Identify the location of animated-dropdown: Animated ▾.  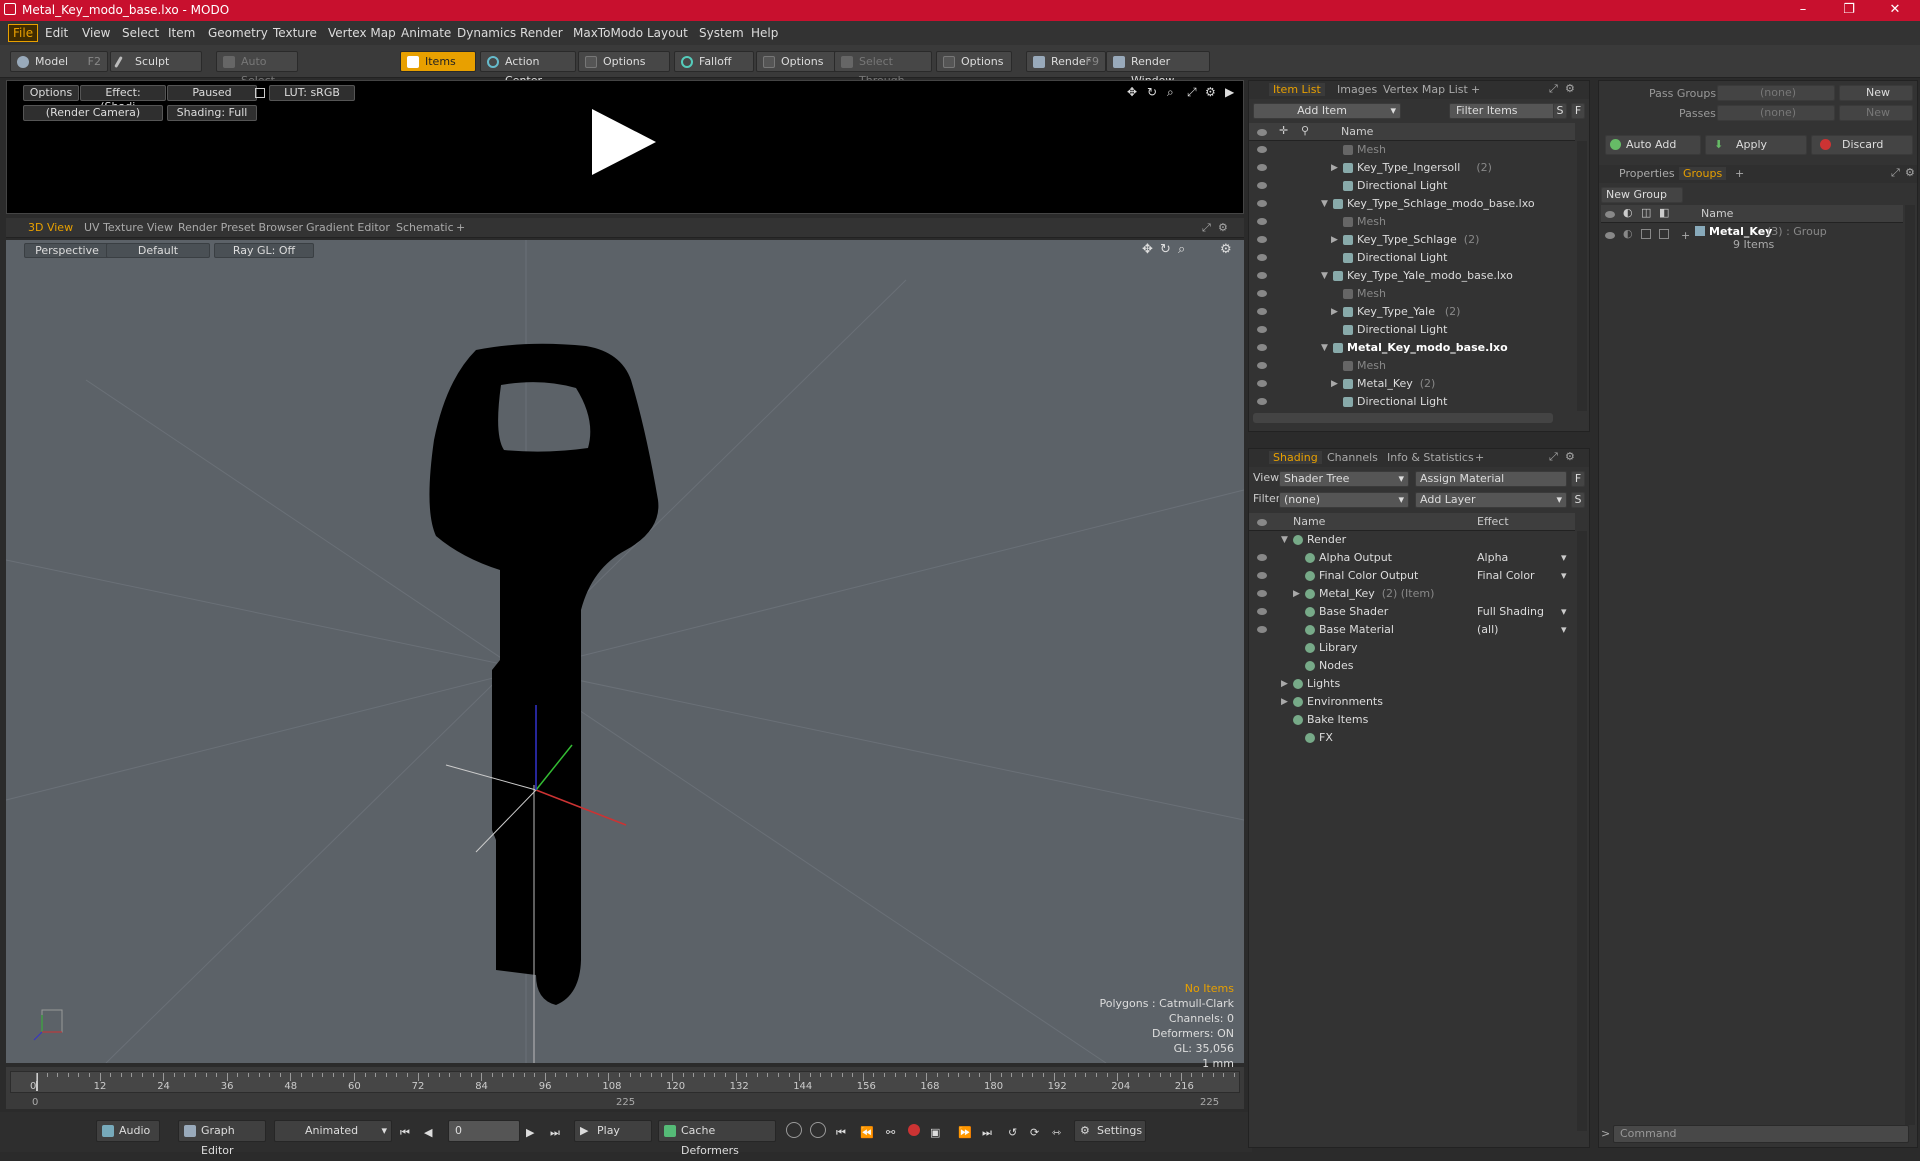
(333, 1131).